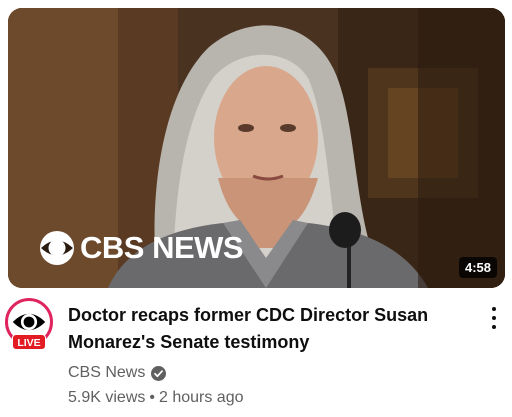 Image resolution: width=512 pixels, height=417 pixels. What do you see at coordinates (201, 397) in the screenshot?
I see `upload-age: 2 hours ago` at bounding box center [201, 397].